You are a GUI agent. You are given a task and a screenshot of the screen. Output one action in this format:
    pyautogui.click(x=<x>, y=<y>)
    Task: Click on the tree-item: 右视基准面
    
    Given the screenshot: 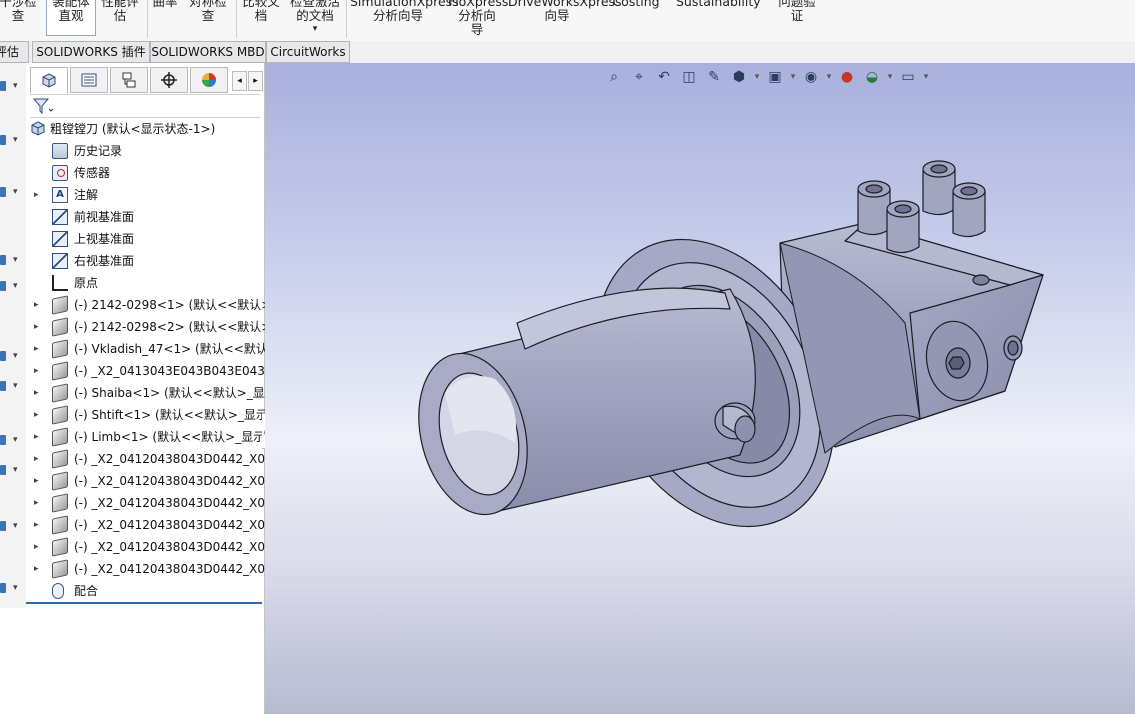 What is the action you would take?
    pyautogui.click(x=146, y=261)
    